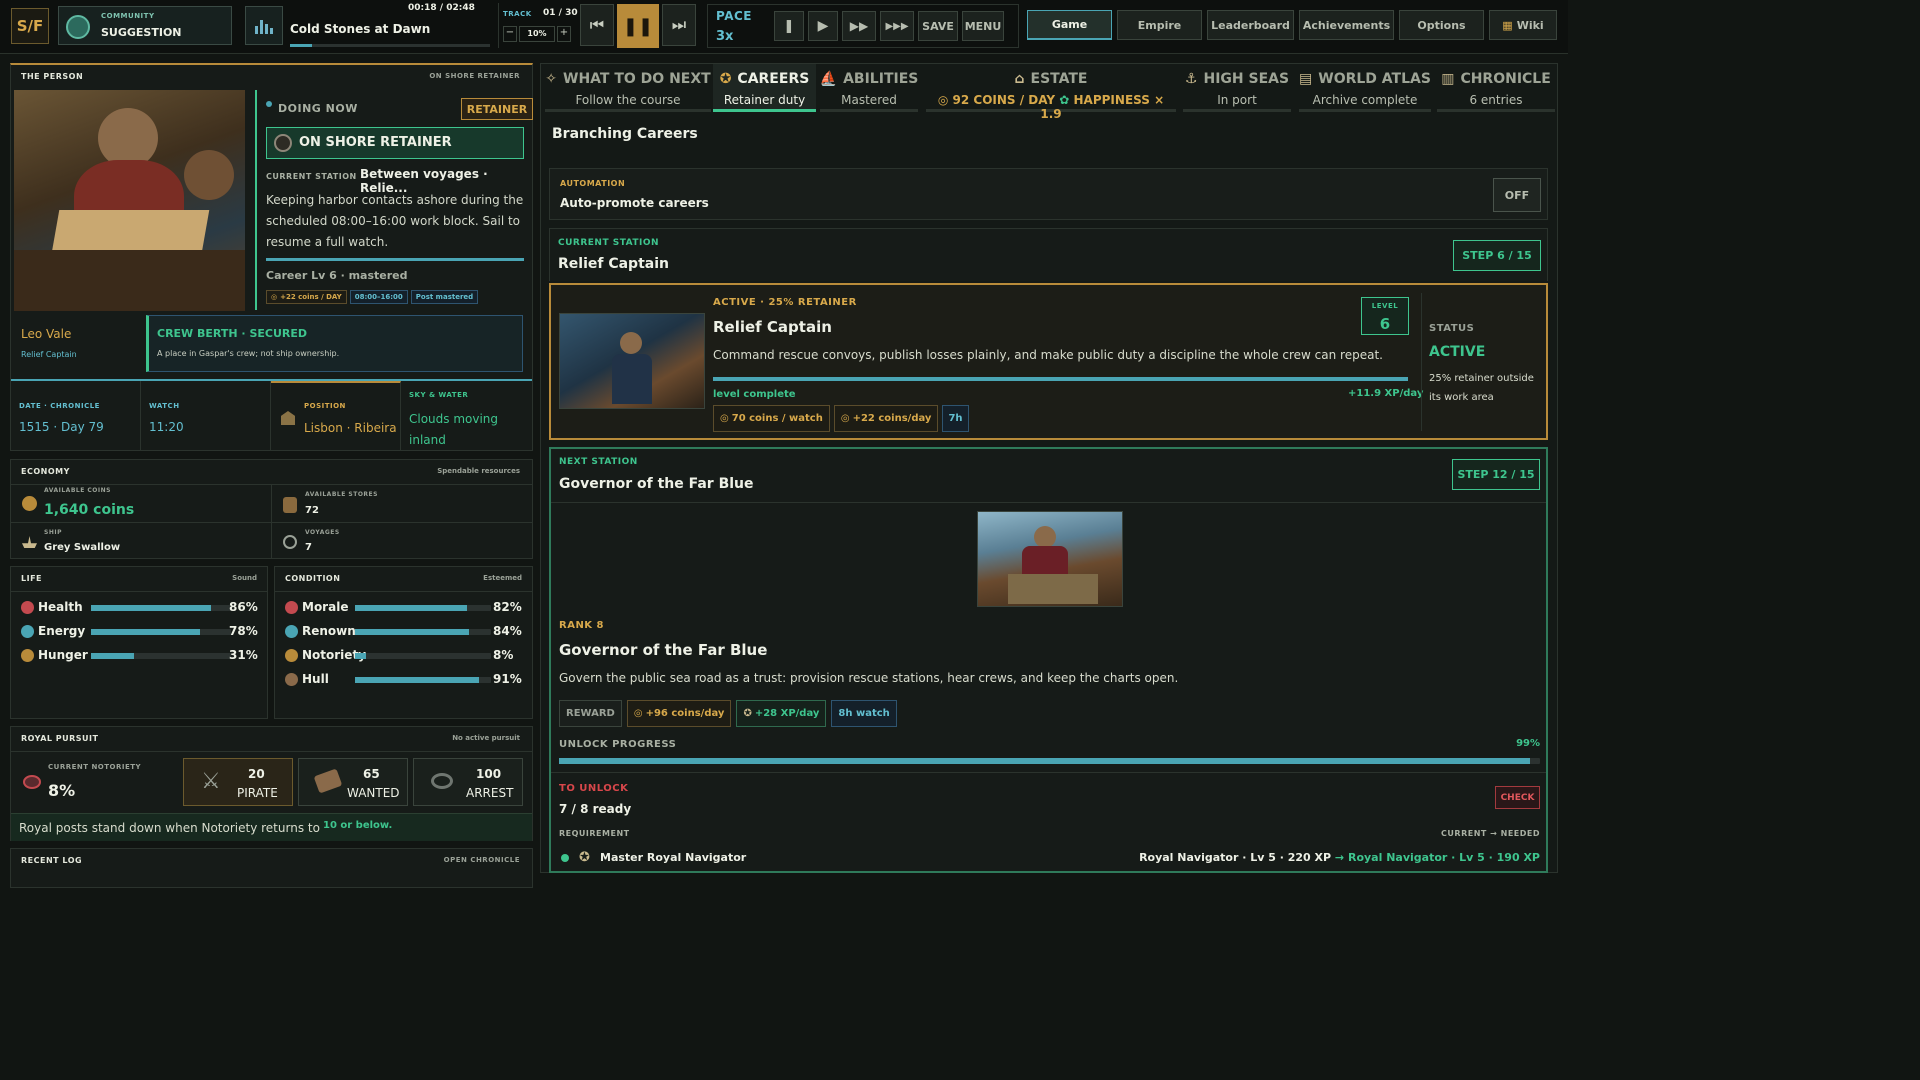 Image resolution: width=1920 pixels, height=1080 pixels. I want to click on nav-wiki: ▦ Wiki, so click(1523, 25).